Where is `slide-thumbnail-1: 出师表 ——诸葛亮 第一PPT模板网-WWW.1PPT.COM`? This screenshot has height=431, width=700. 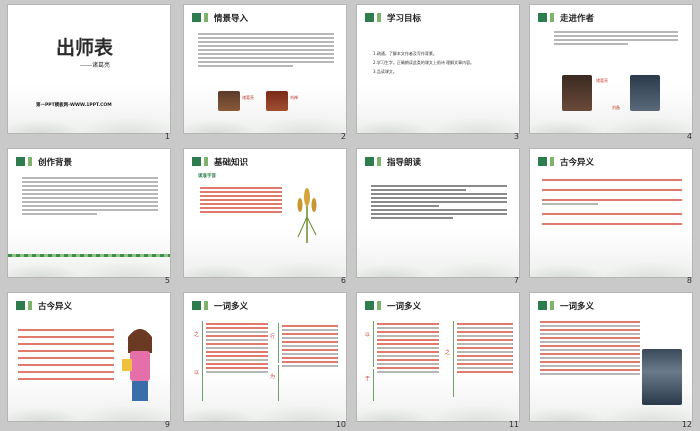 slide-thumbnail-1: 出师表 ——诸葛亮 第一PPT模板网-WWW.1PPT.COM is located at coordinates (89, 69).